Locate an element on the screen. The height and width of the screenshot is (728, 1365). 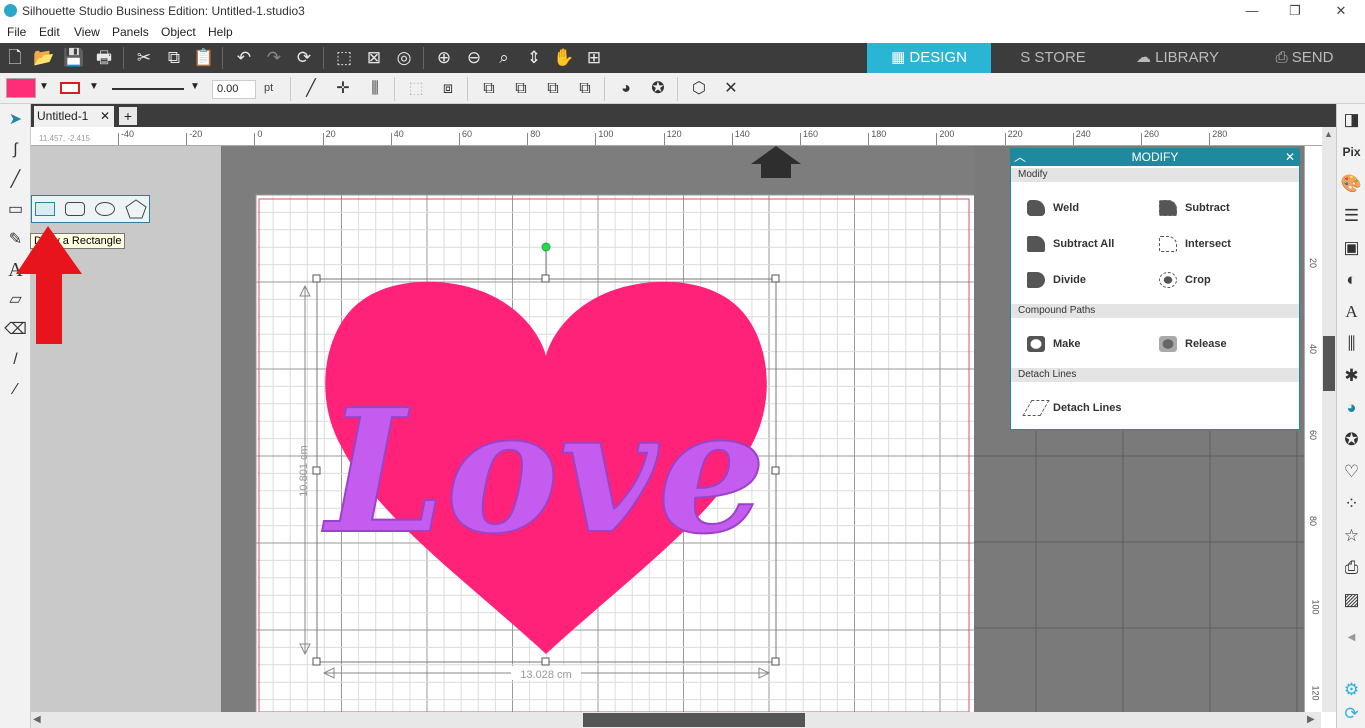
replicate-icon: ✪ is located at coordinates (1351, 440).